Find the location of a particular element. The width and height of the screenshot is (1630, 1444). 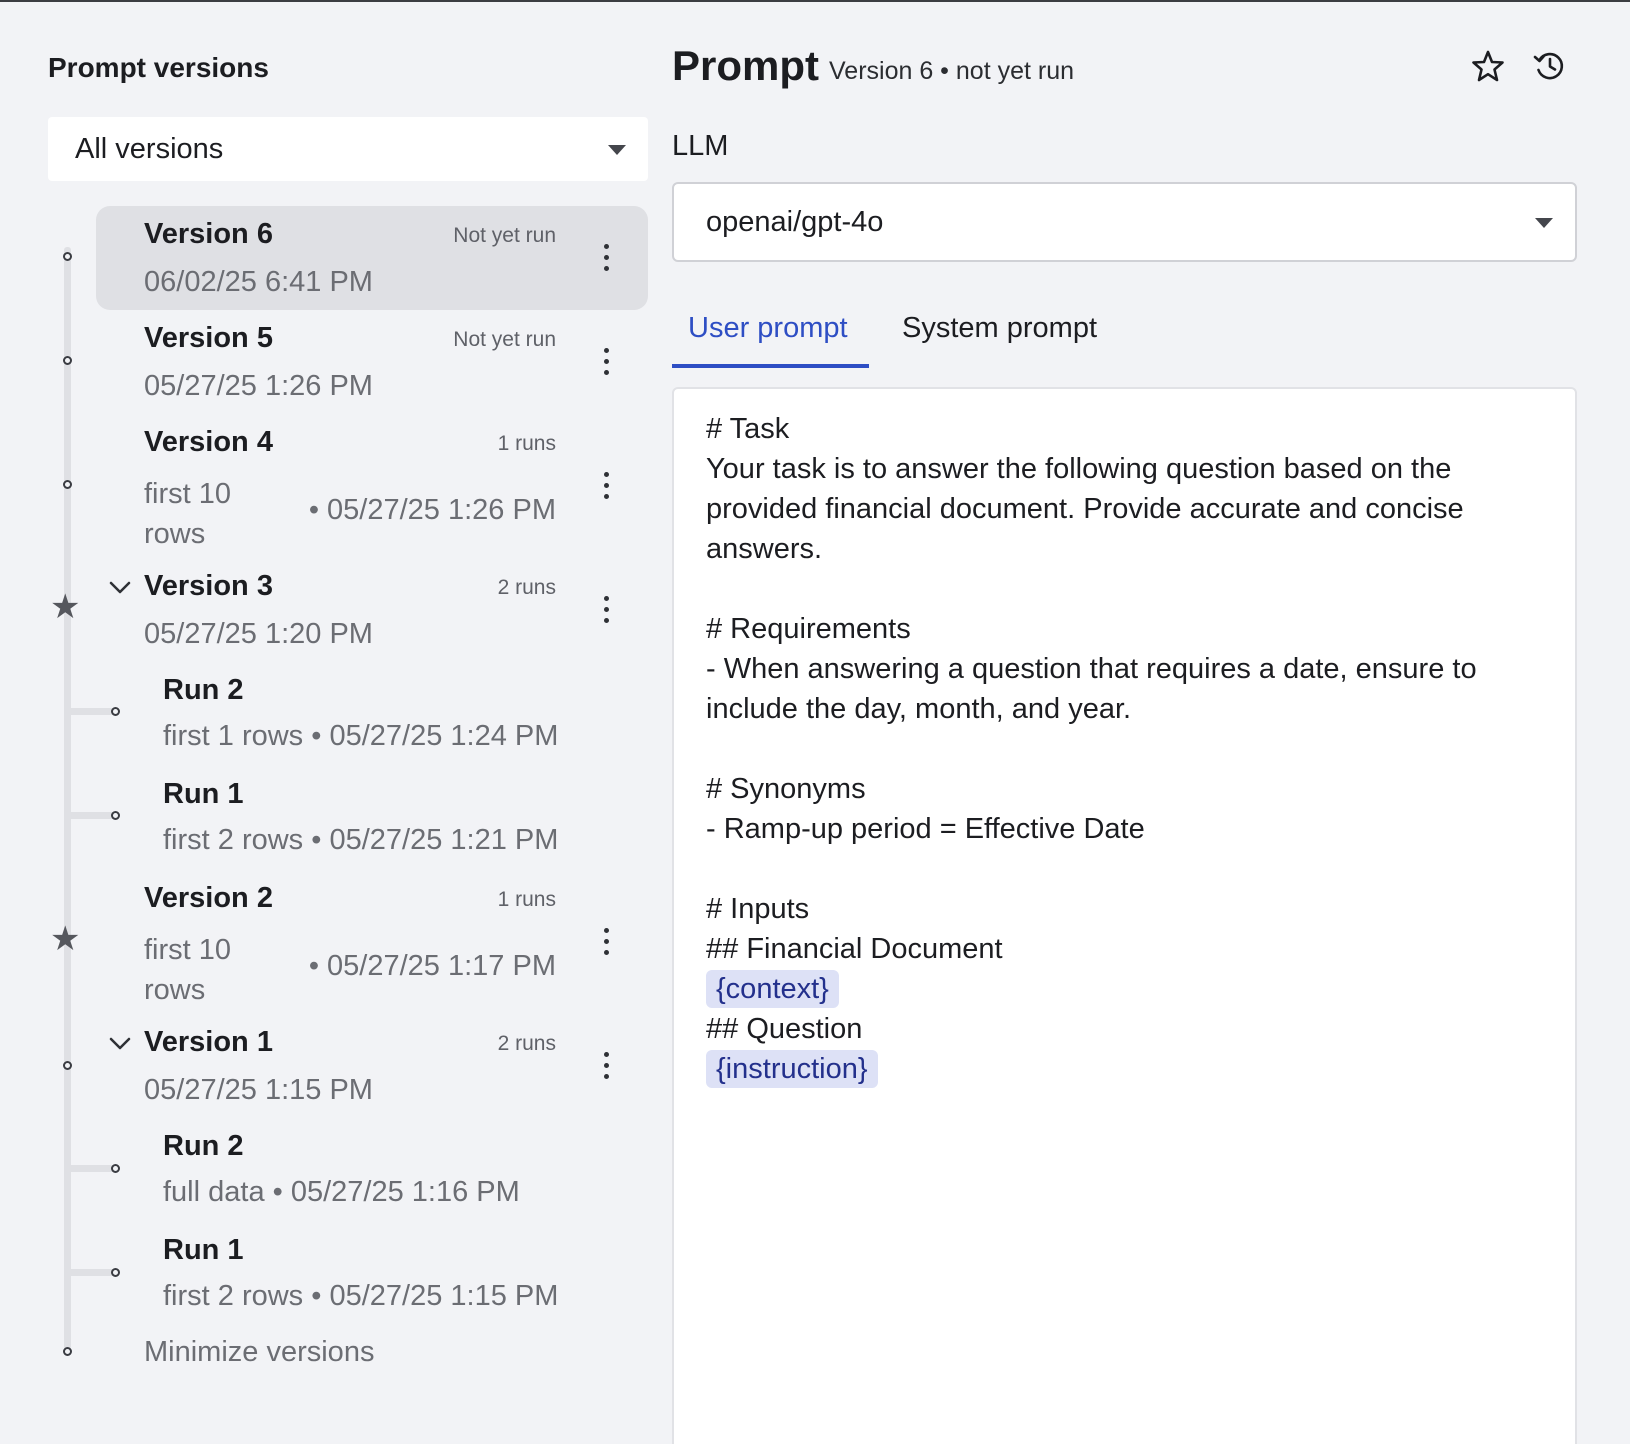

version-date: 06/02/25 6:41 PM is located at coordinates (258, 282).